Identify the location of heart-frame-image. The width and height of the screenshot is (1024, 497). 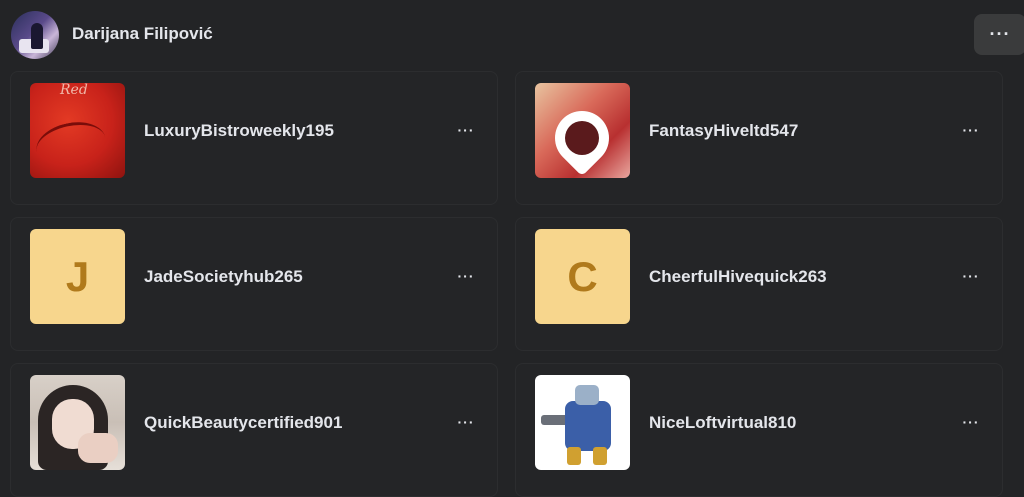
(582, 130).